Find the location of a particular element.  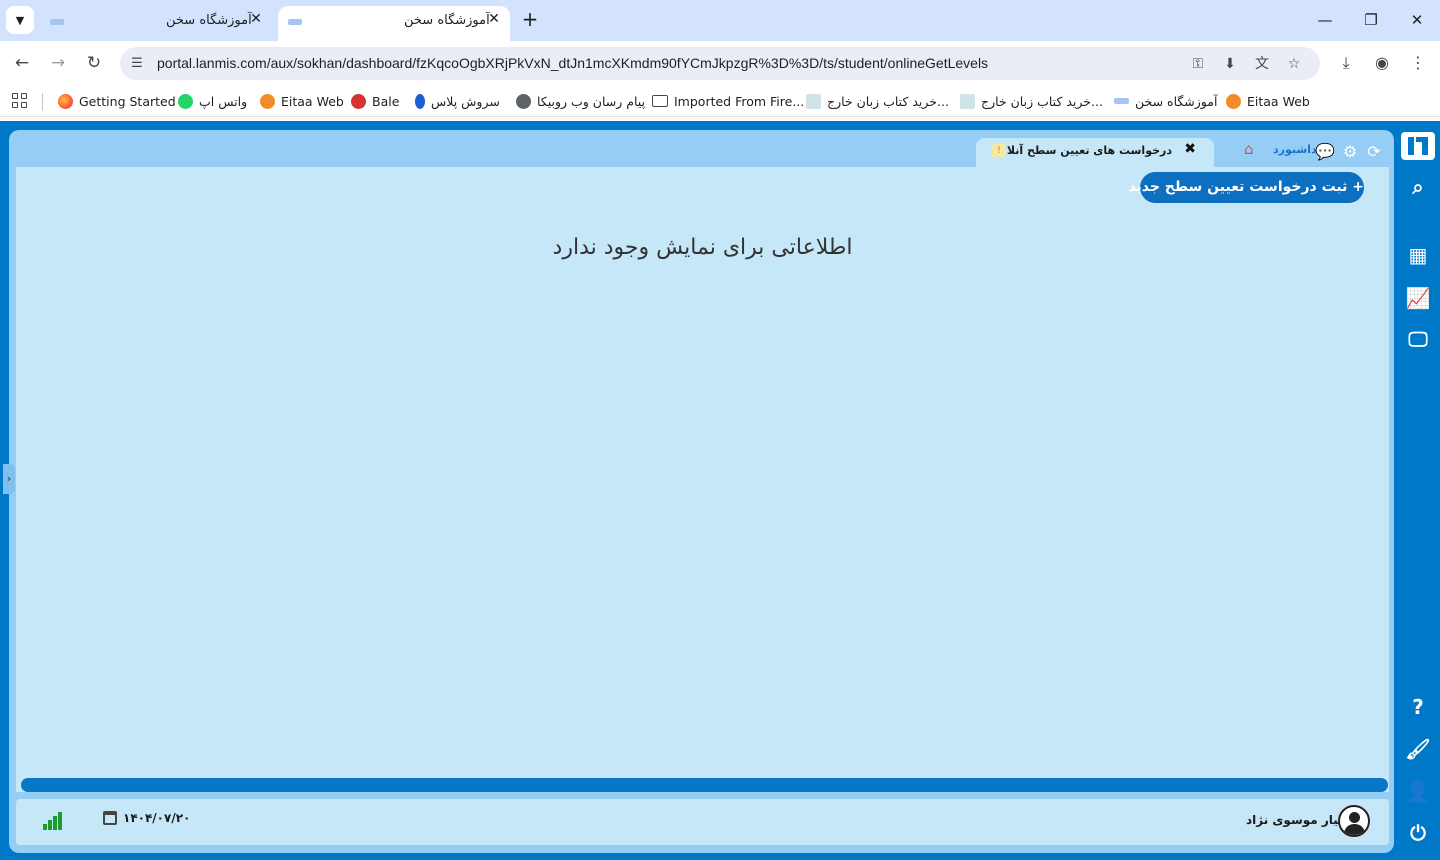

power-icon: ⏻ is located at coordinates (1418, 833).